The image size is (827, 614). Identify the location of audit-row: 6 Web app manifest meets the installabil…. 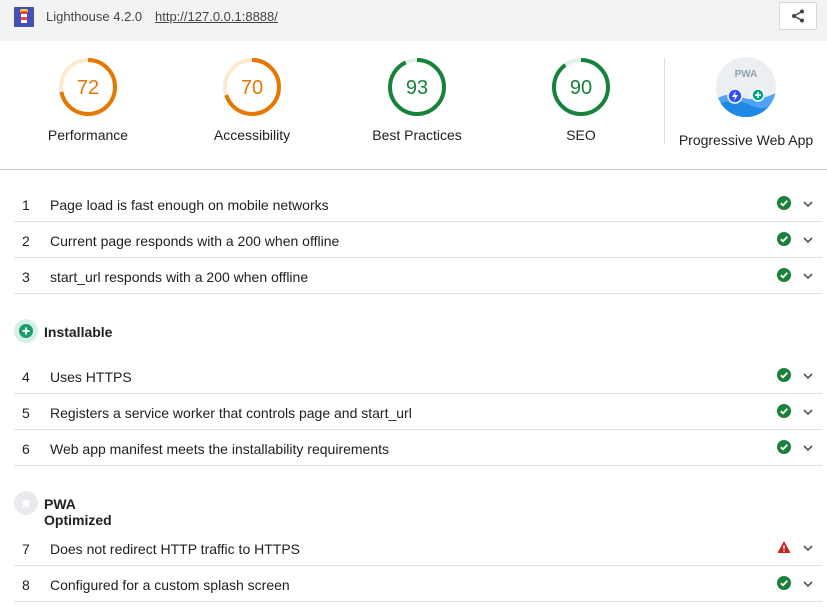
(418, 448).